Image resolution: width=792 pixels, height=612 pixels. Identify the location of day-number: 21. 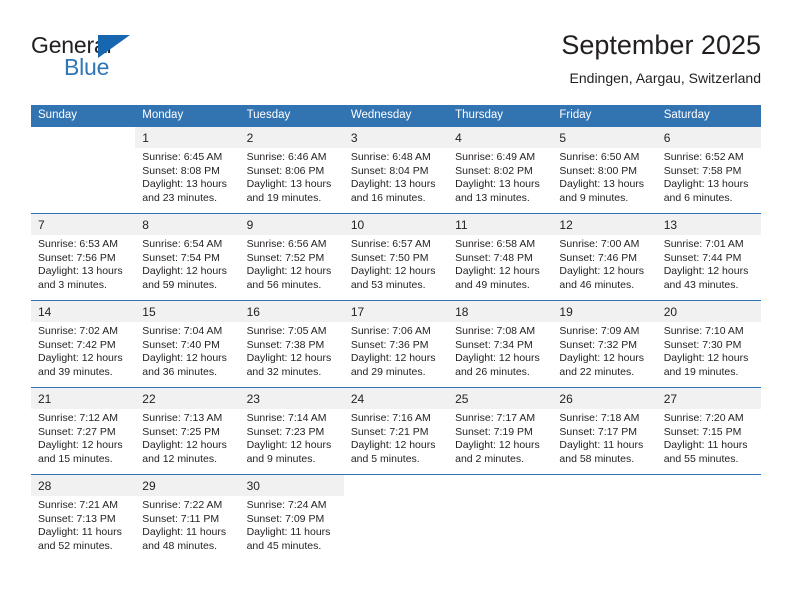
(83, 398).